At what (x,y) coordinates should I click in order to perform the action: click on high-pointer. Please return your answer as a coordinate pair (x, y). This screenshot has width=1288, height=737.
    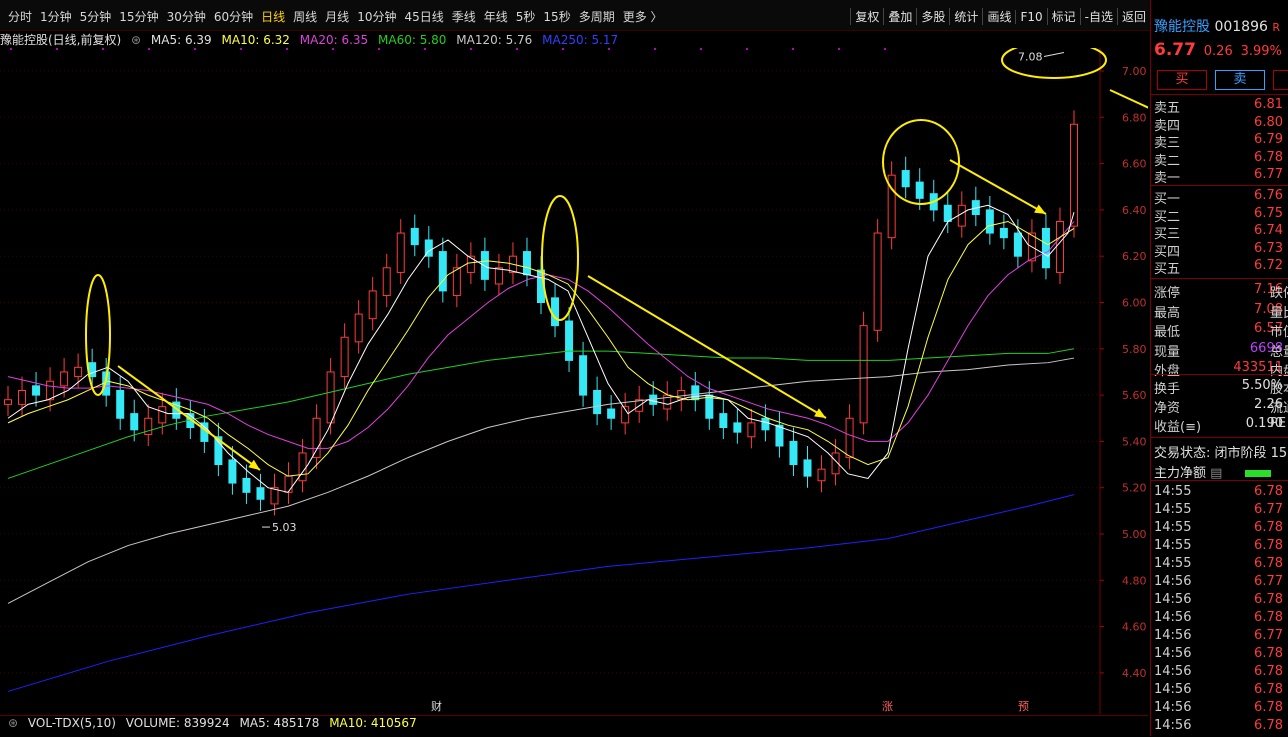
    Looking at the image, I should click on (1054, 54).